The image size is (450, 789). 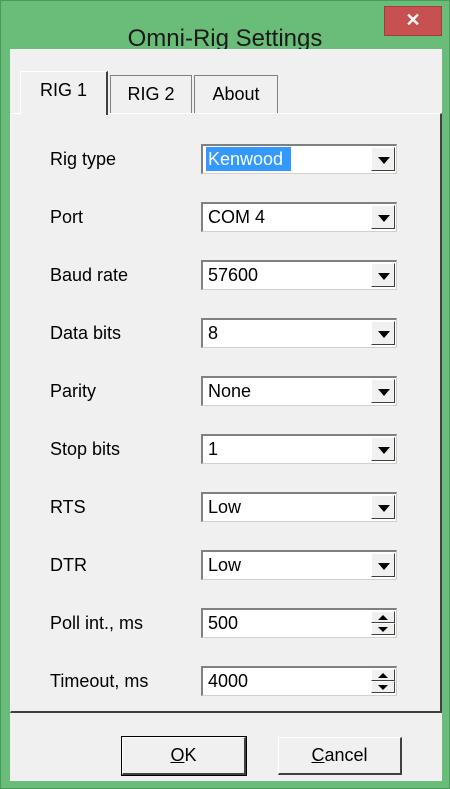 I want to click on parity-dropdown-button, so click(x=383, y=391).